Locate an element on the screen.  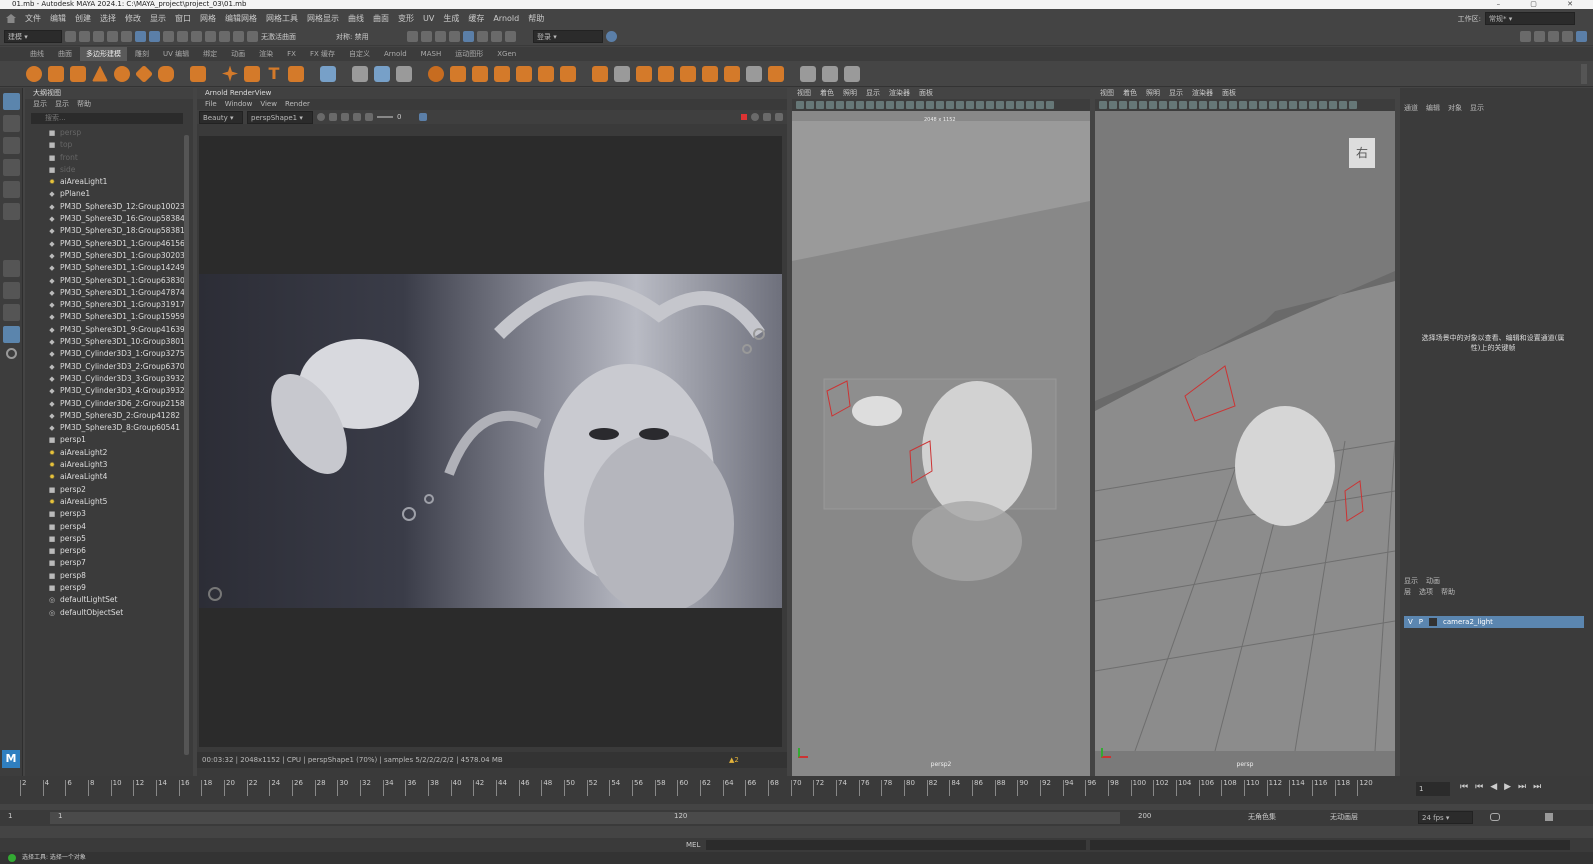
outliner-menu-help: 帮助 is located at coordinates (84, 104).